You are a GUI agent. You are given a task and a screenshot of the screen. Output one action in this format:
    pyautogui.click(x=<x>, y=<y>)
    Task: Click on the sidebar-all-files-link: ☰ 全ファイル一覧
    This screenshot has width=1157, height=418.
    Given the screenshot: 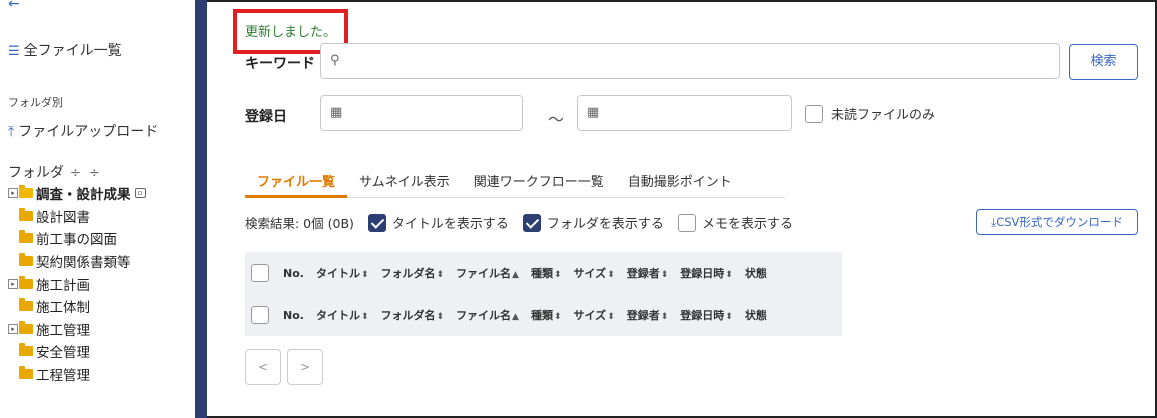 What is the action you would take?
    pyautogui.click(x=65, y=50)
    